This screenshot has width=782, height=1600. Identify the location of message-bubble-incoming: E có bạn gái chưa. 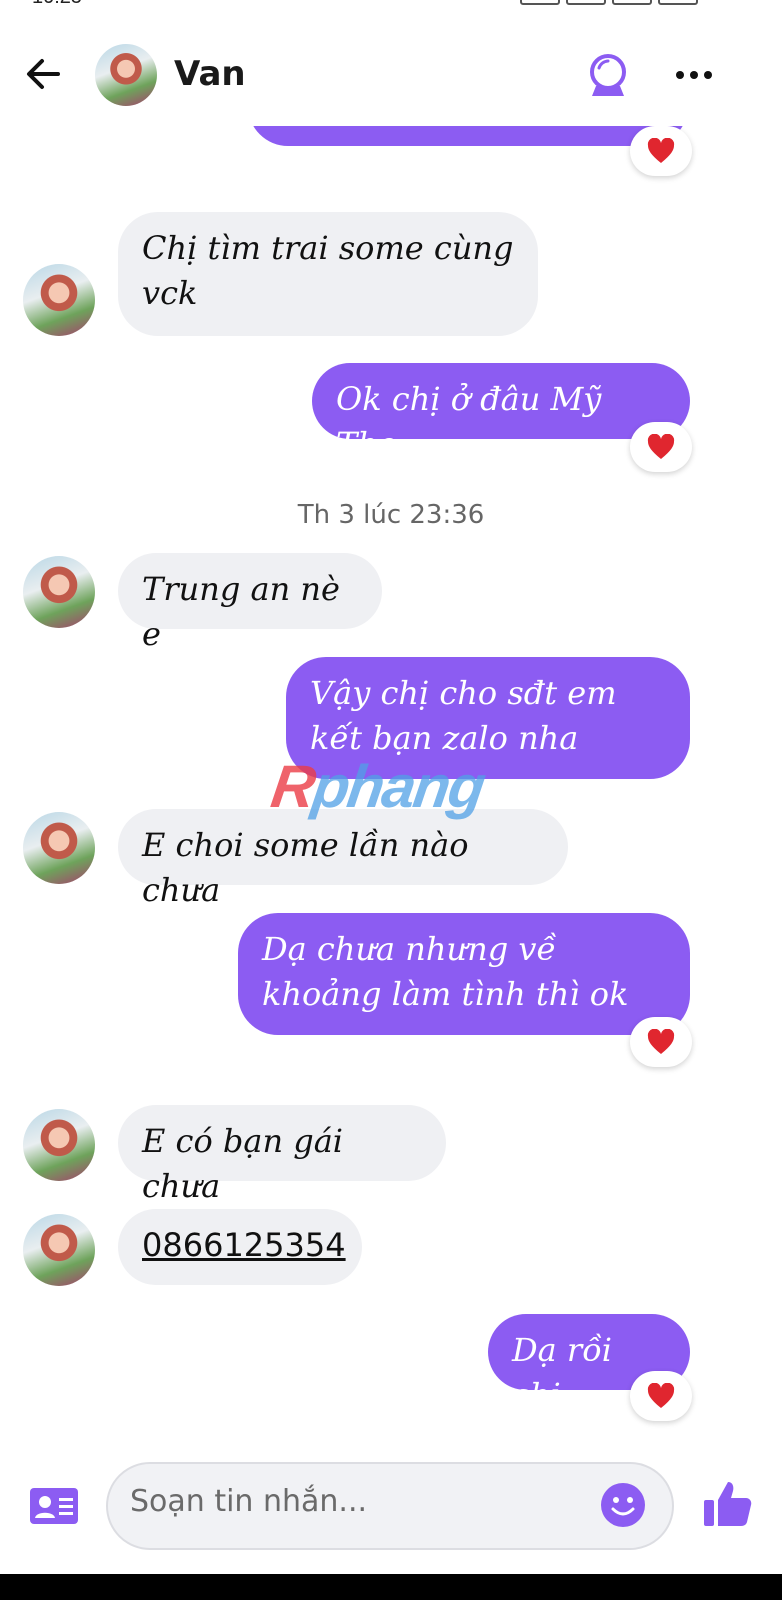
(282, 1155).